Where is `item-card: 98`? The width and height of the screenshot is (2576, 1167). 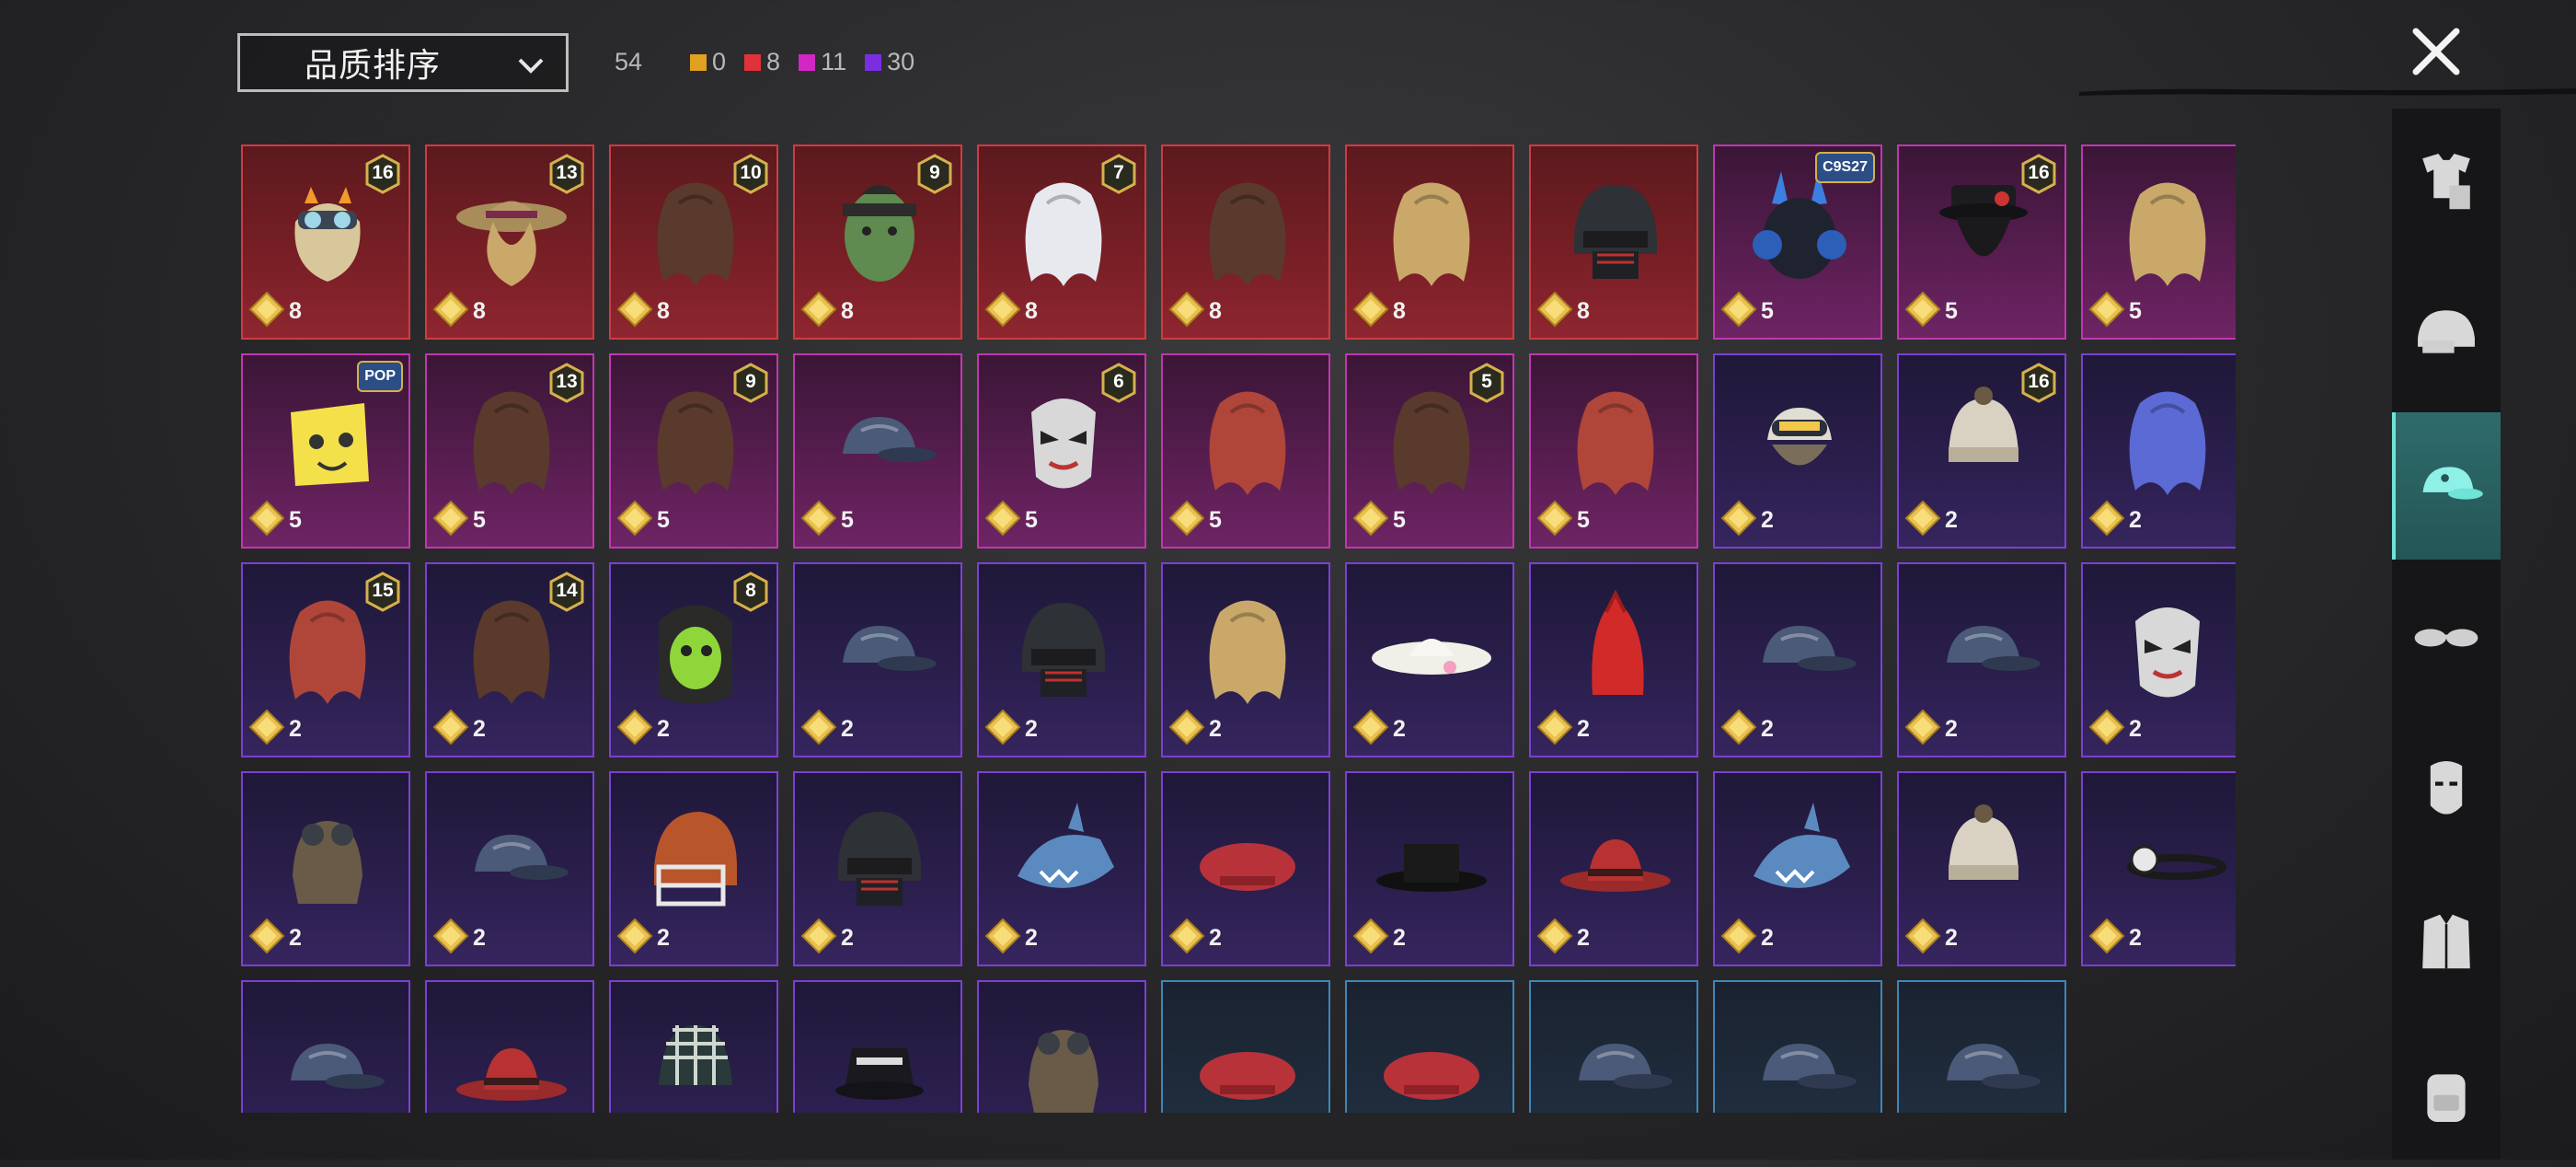 item-card: 98 is located at coordinates (877, 242).